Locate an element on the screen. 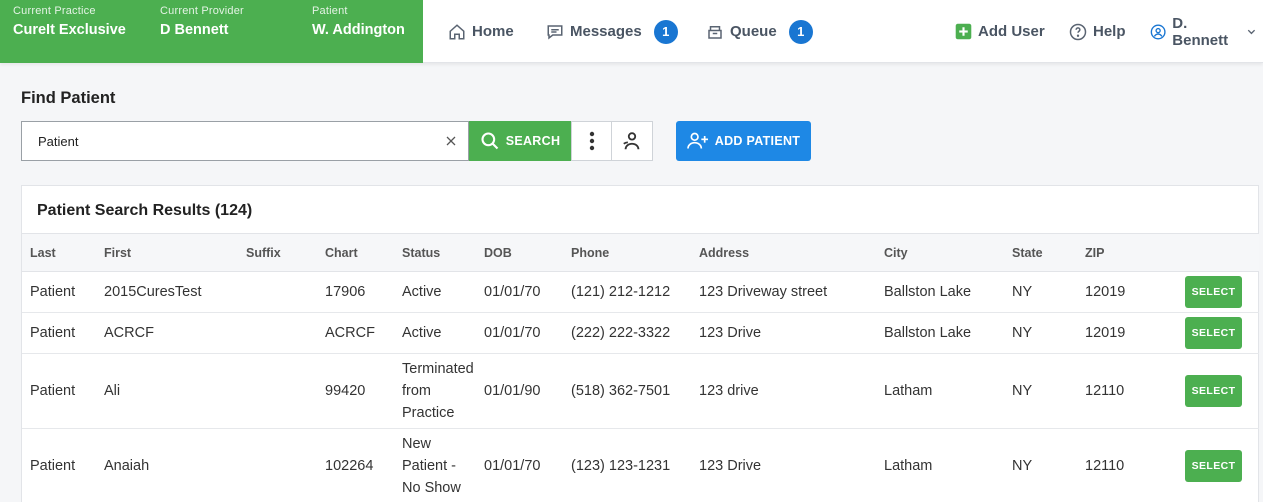 This screenshot has height=502, width=1263. inbox-icon is located at coordinates (715, 32).